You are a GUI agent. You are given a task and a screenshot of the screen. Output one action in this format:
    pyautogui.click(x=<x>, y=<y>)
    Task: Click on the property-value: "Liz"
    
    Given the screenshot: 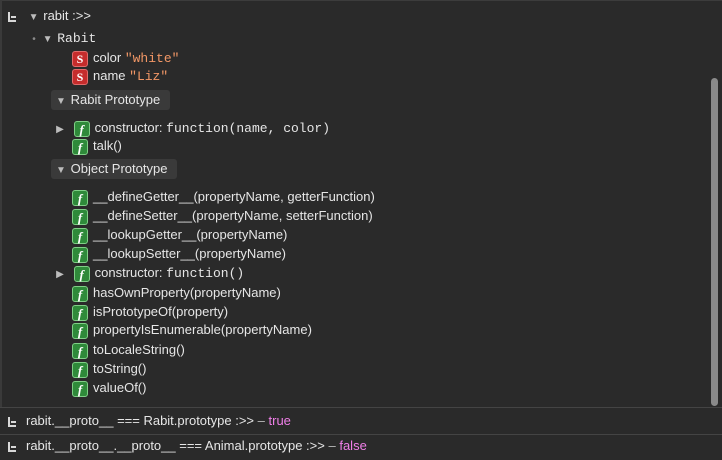 What is the action you would take?
    pyautogui.click(x=149, y=76)
    